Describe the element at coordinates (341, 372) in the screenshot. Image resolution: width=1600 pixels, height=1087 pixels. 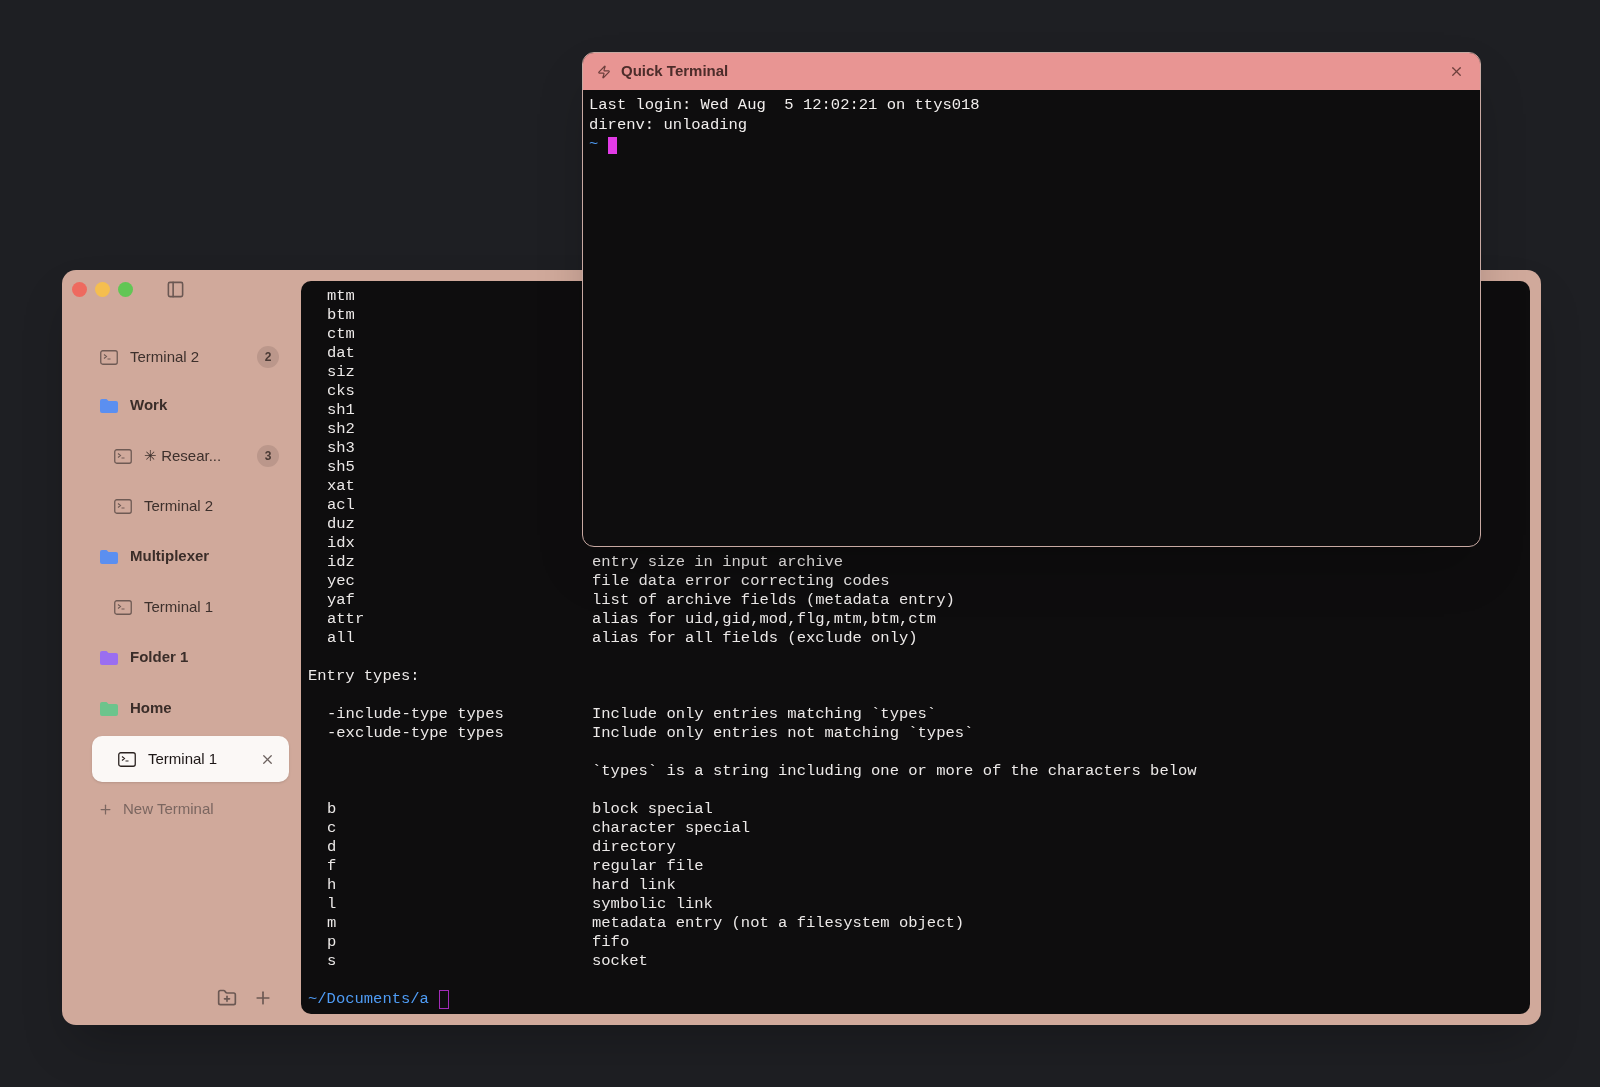
I see `option-name: siz` at that location.